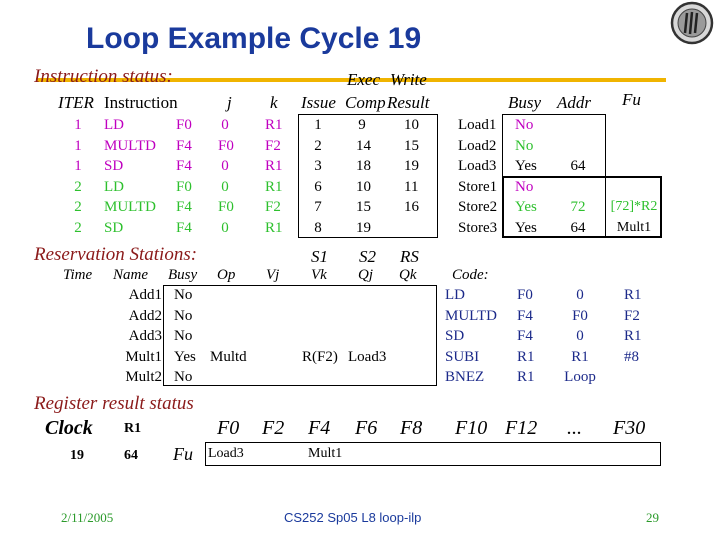 Image resolution: width=720 pixels, height=540 pixels. I want to click on reservation-stations-box, so click(300, 335).